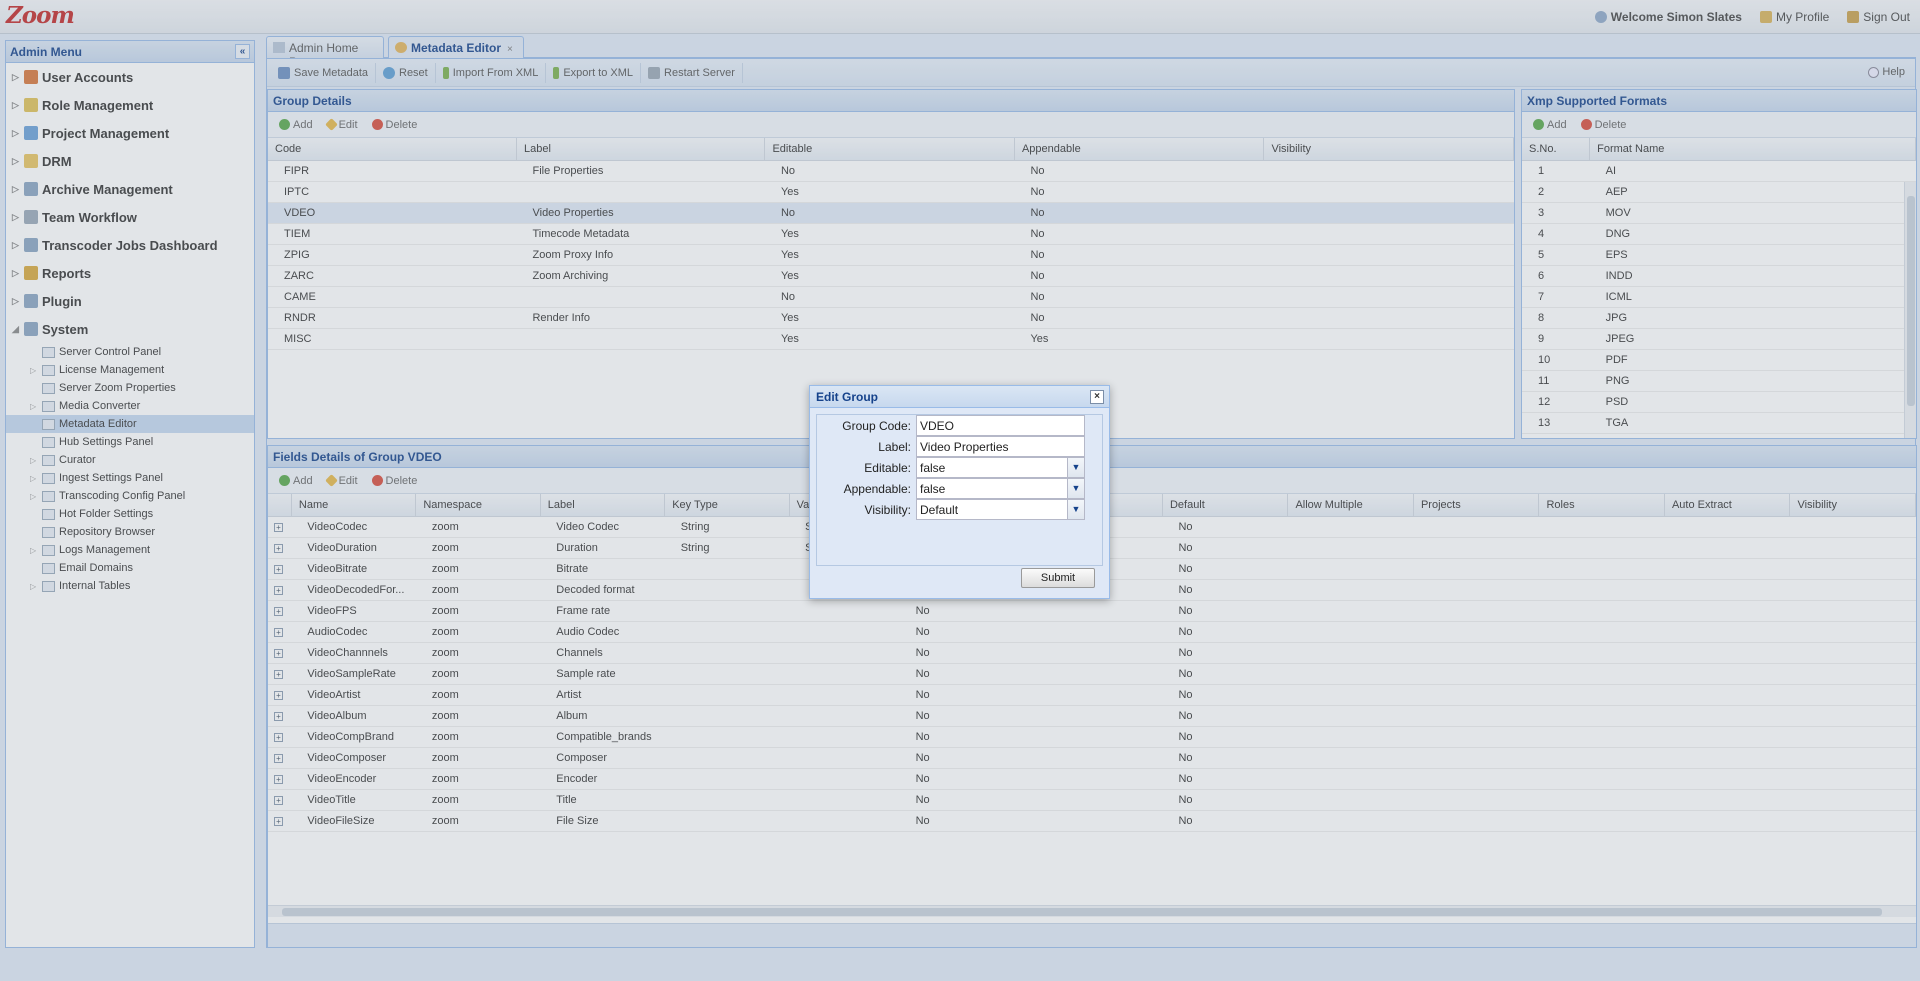 This screenshot has width=1920, height=981. What do you see at coordinates (1058, 578) in the screenshot?
I see `submit-button: Submit` at bounding box center [1058, 578].